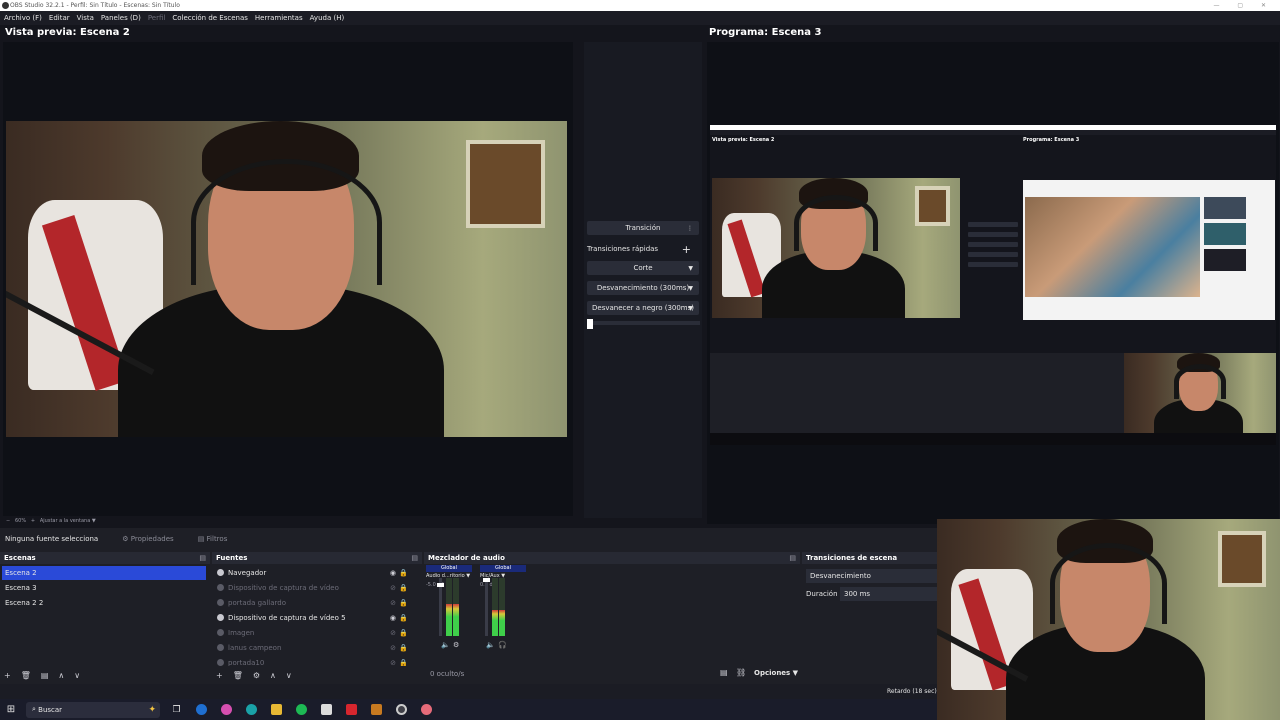 The height and width of the screenshot is (720, 1280). What do you see at coordinates (401, 709) in the screenshot?
I see `obs-taskbar-icon` at bounding box center [401, 709].